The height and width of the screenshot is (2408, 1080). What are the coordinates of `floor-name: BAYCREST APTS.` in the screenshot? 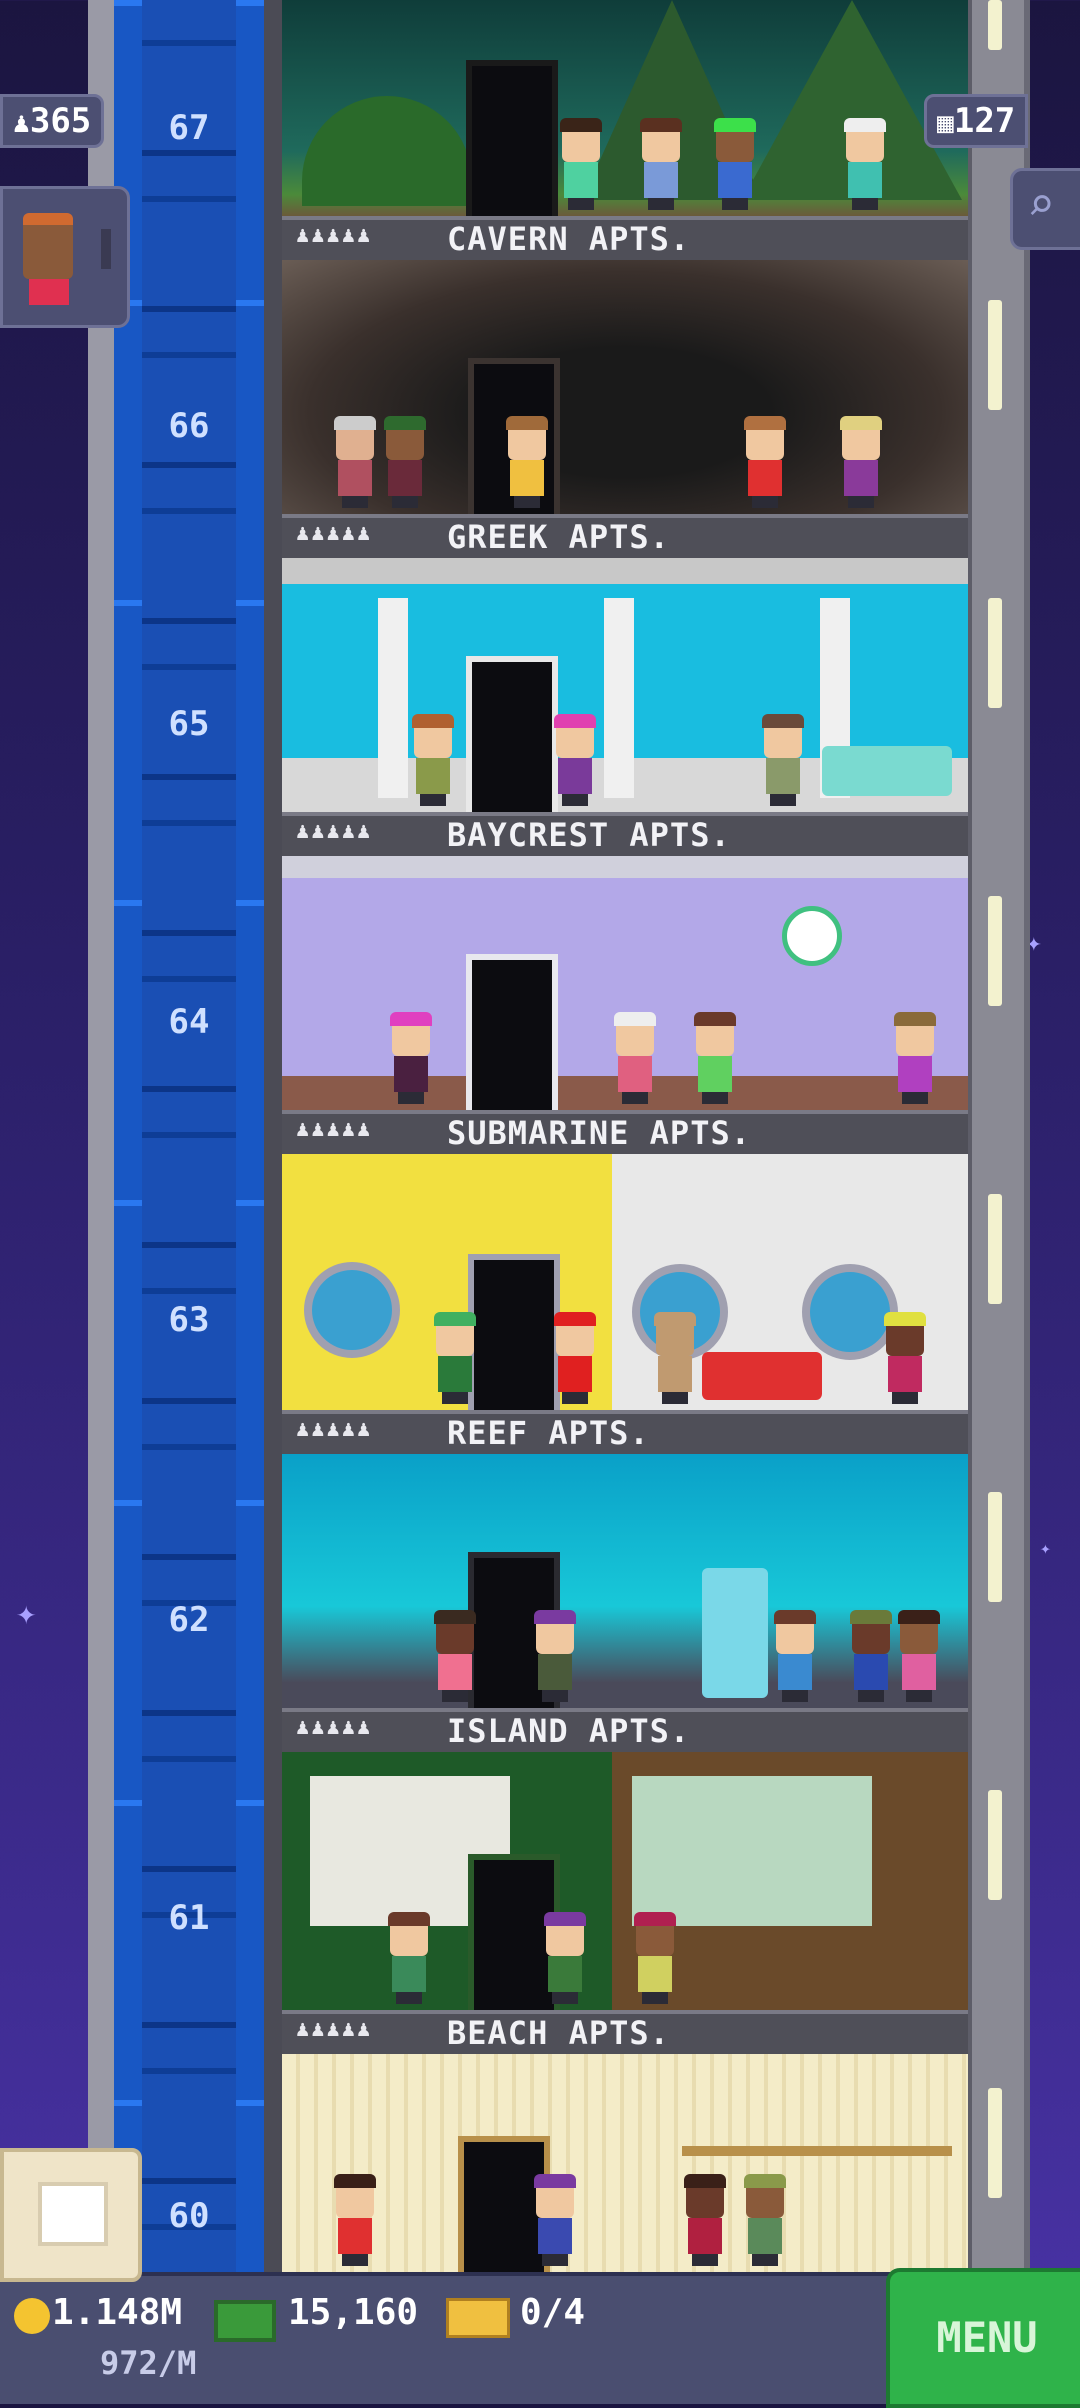 It's located at (589, 835).